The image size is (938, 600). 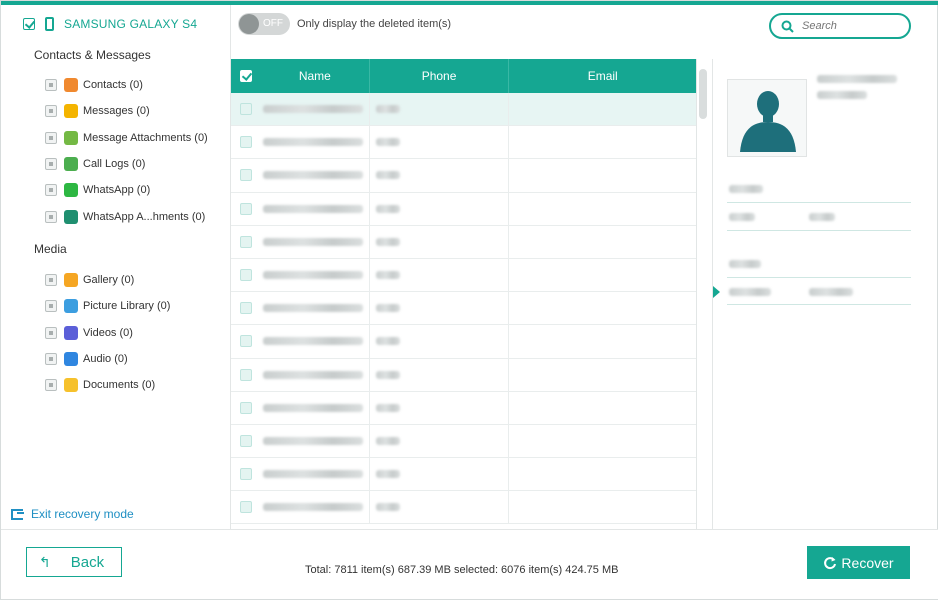 I want to click on select-all-cell, so click(x=246, y=76).